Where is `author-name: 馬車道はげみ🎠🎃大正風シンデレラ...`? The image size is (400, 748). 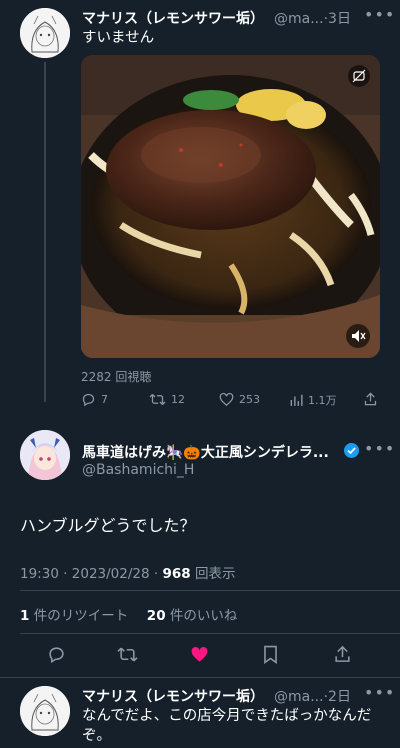 author-name: 馬車道はげみ🎠🎃大正風シンデレラ... is located at coordinates (220, 452).